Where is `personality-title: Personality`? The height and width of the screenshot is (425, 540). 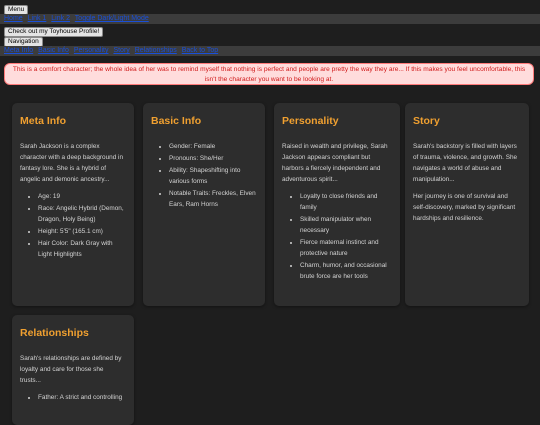 personality-title: Personality is located at coordinates (310, 121).